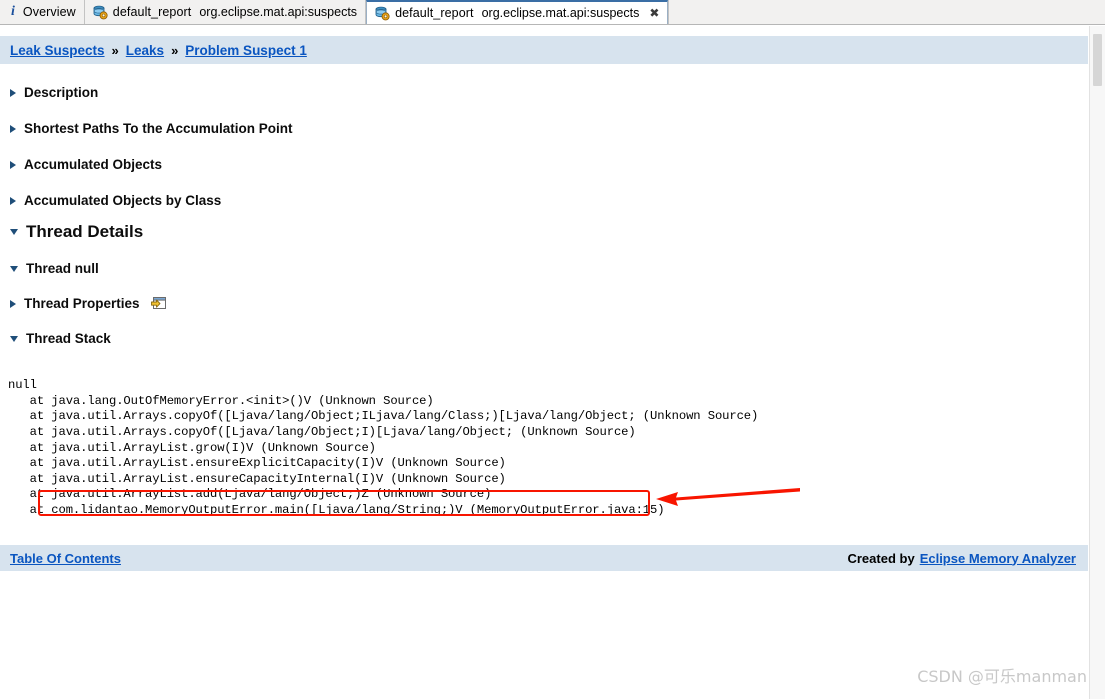 The width and height of the screenshot is (1105, 699). I want to click on tab-overview: i Overview, so click(42, 12).